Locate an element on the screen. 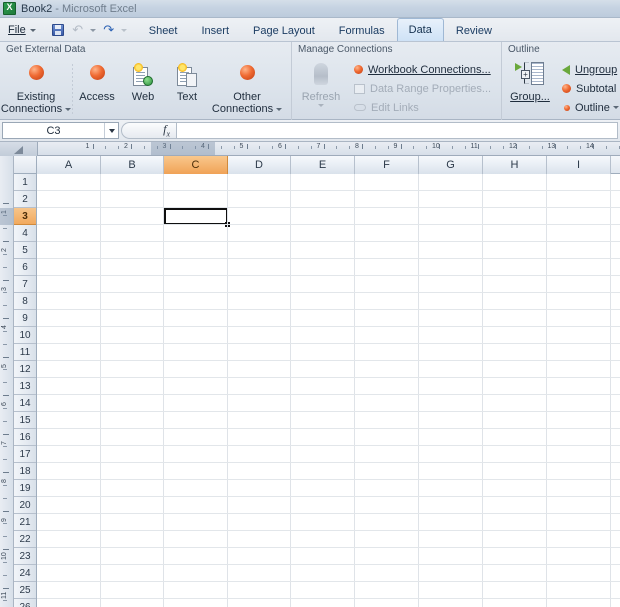 This screenshot has width=620, height=607. column-header: E is located at coordinates (323, 165).